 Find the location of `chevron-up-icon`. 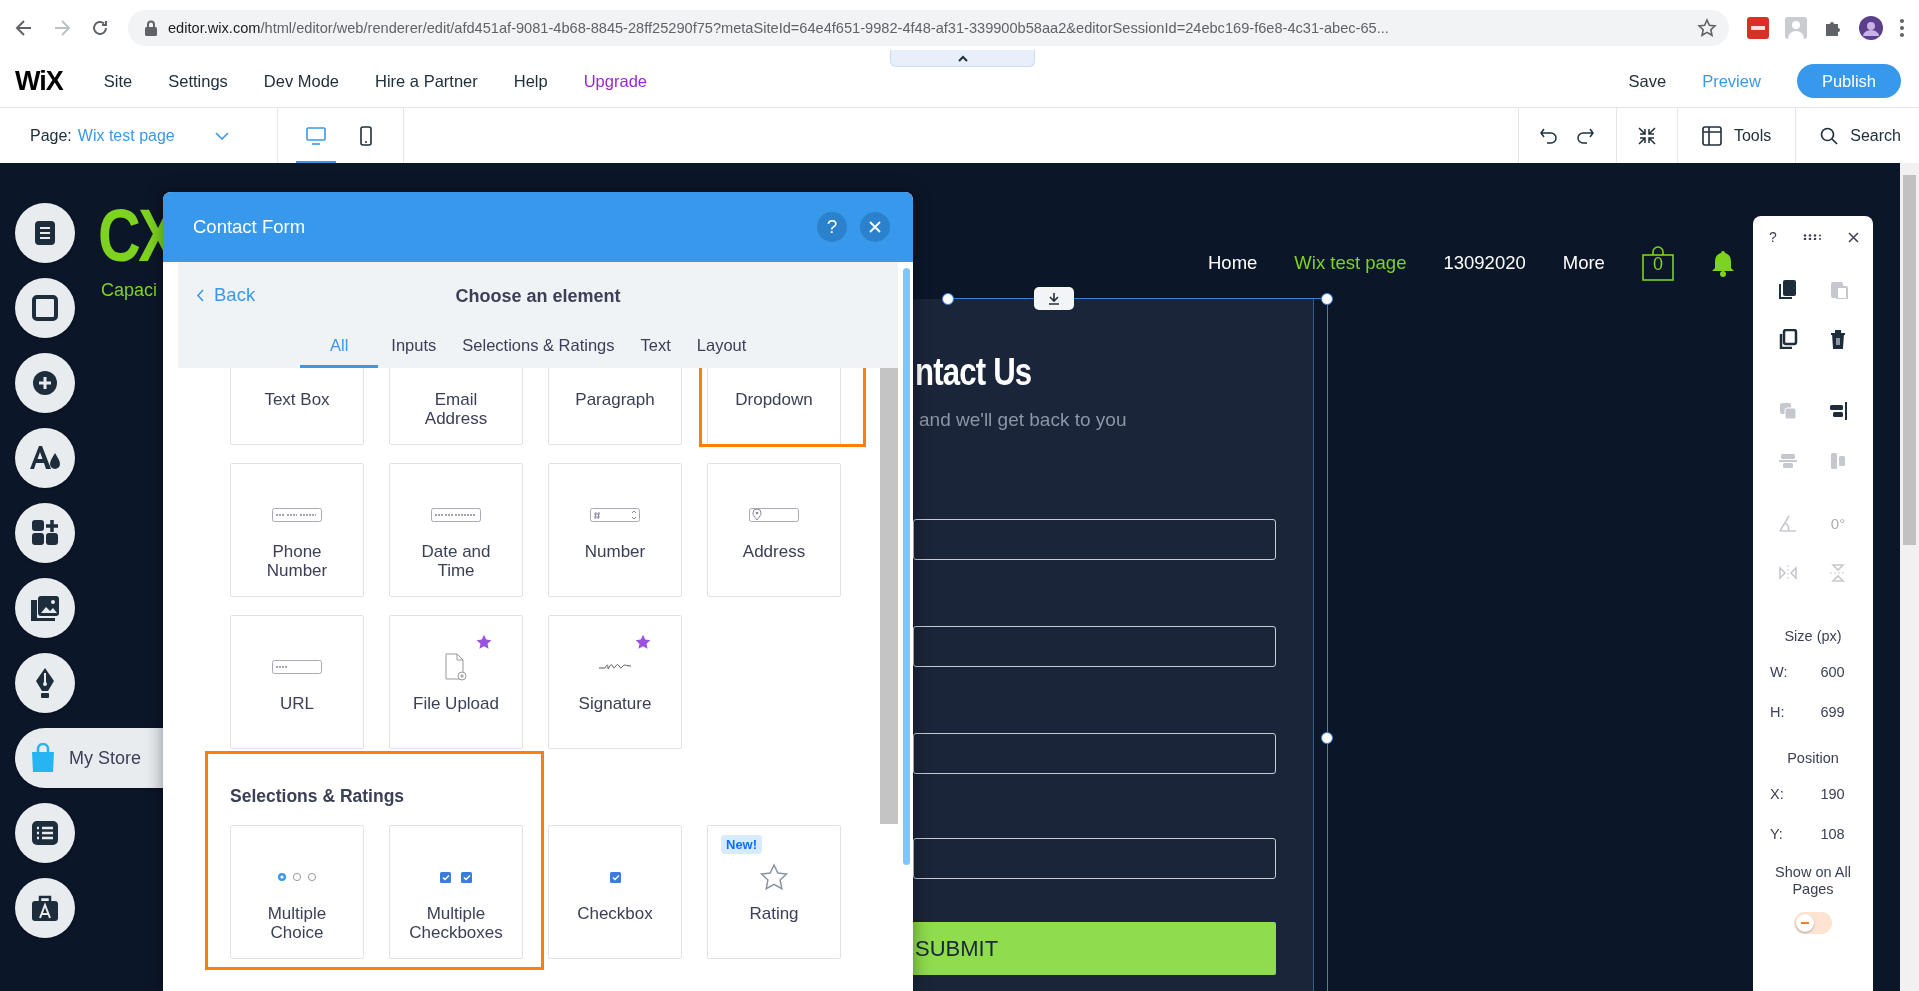

chevron-up-icon is located at coordinates (962, 58).